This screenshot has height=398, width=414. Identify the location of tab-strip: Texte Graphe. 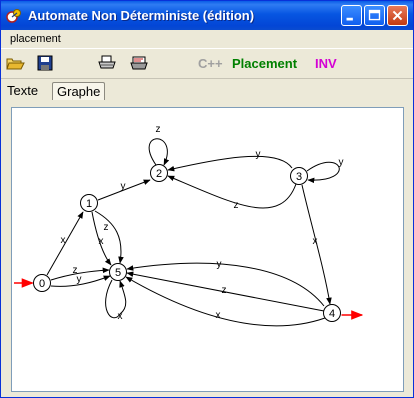
(207, 90).